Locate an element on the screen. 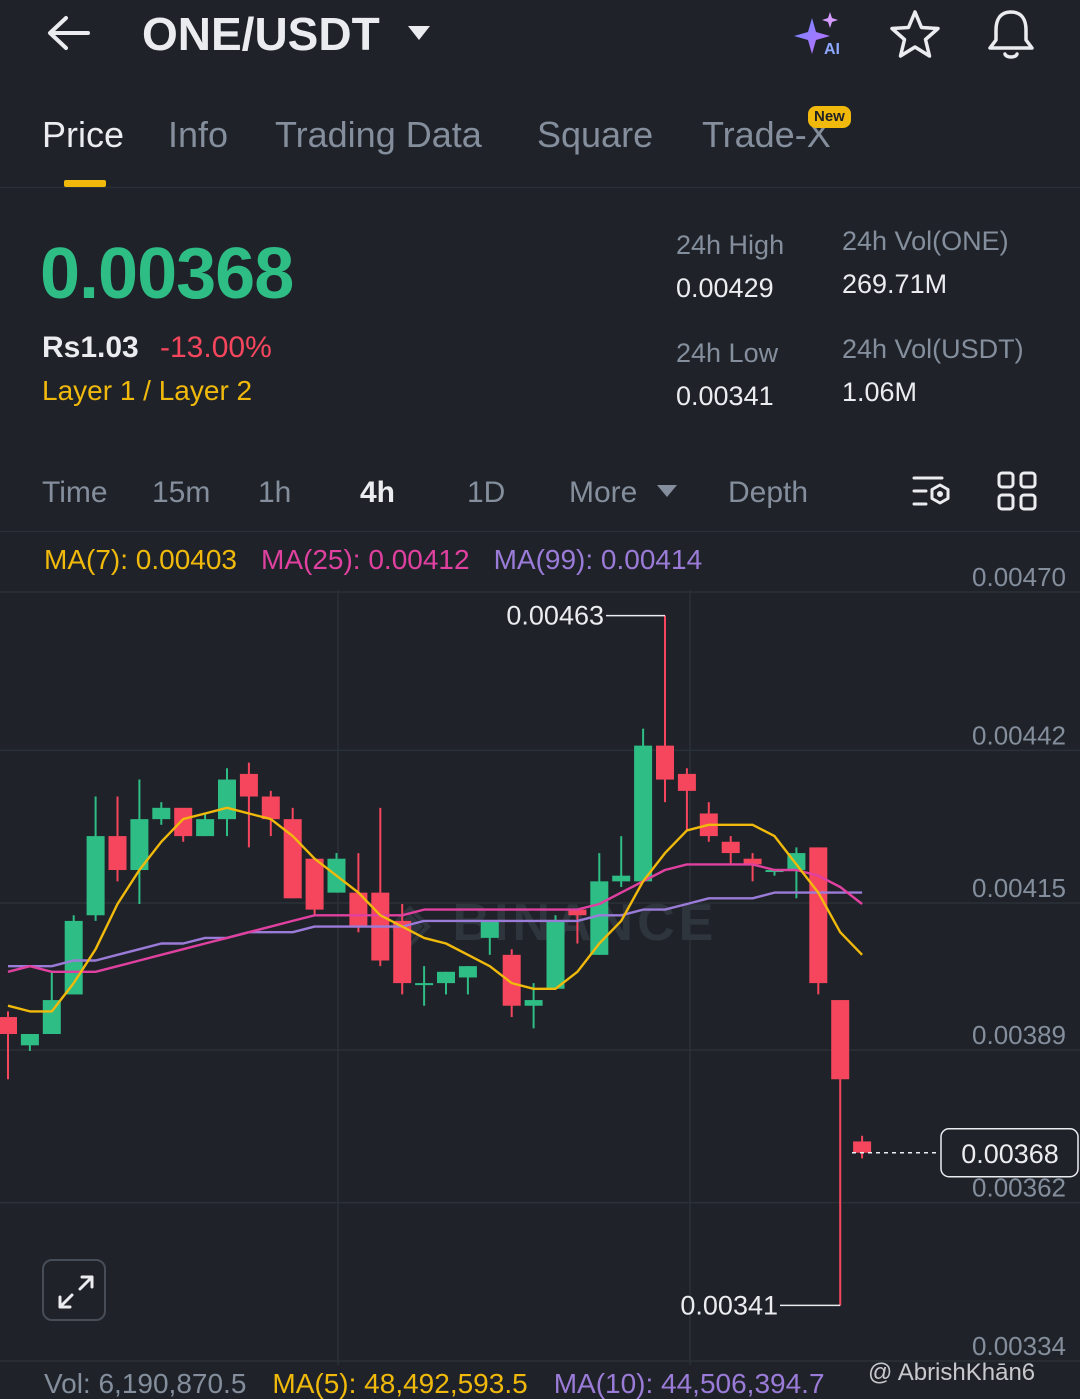 Image resolution: width=1080 pixels, height=1399 pixels. interval-time: Time is located at coordinates (75, 493).